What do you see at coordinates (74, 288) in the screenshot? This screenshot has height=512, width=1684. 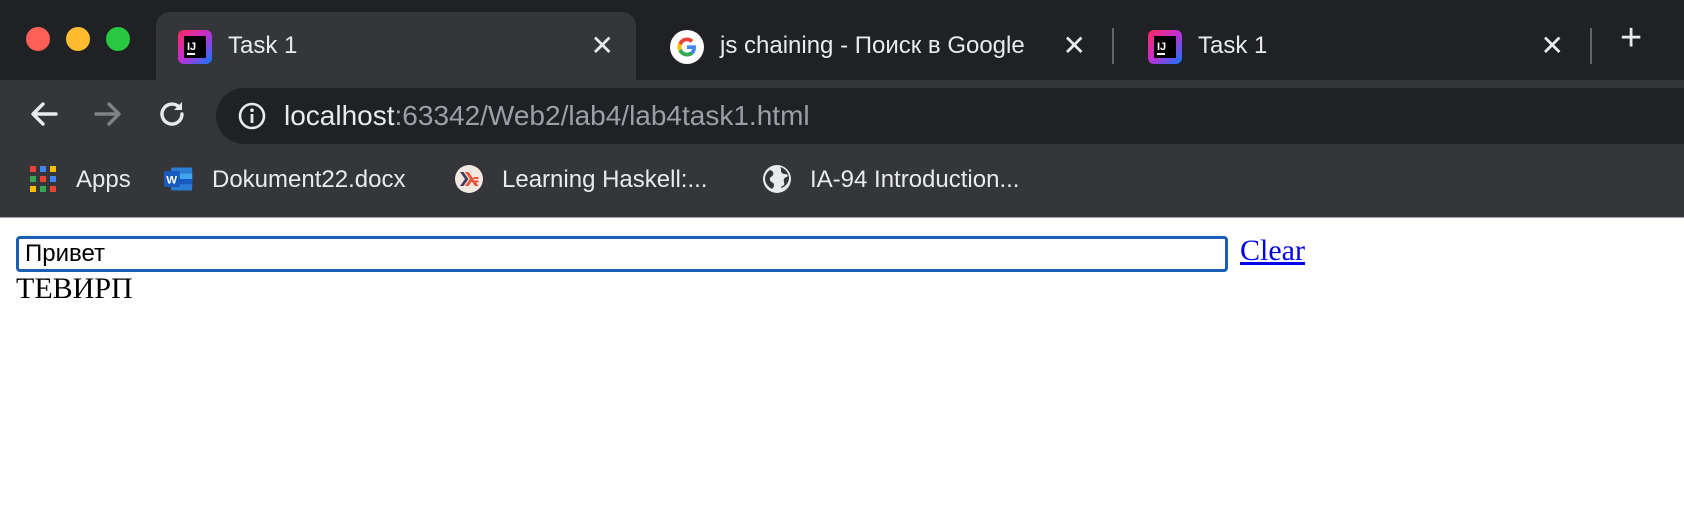 I see `reversed-output-text: ТЕВИРП` at bounding box center [74, 288].